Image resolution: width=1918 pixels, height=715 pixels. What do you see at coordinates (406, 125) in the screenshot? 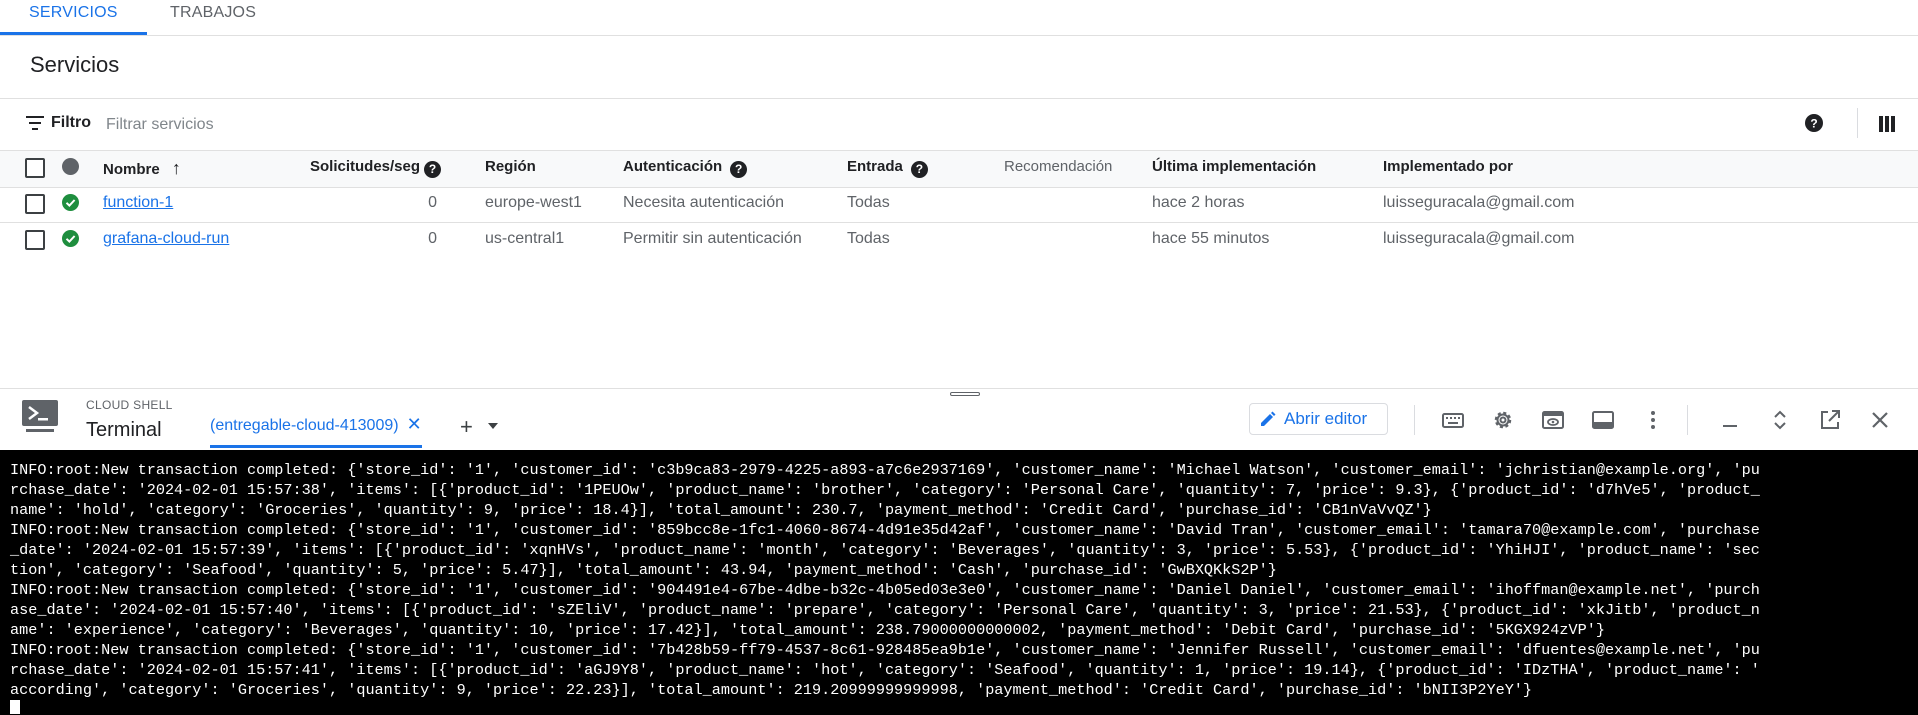
I see `filter-input` at bounding box center [406, 125].